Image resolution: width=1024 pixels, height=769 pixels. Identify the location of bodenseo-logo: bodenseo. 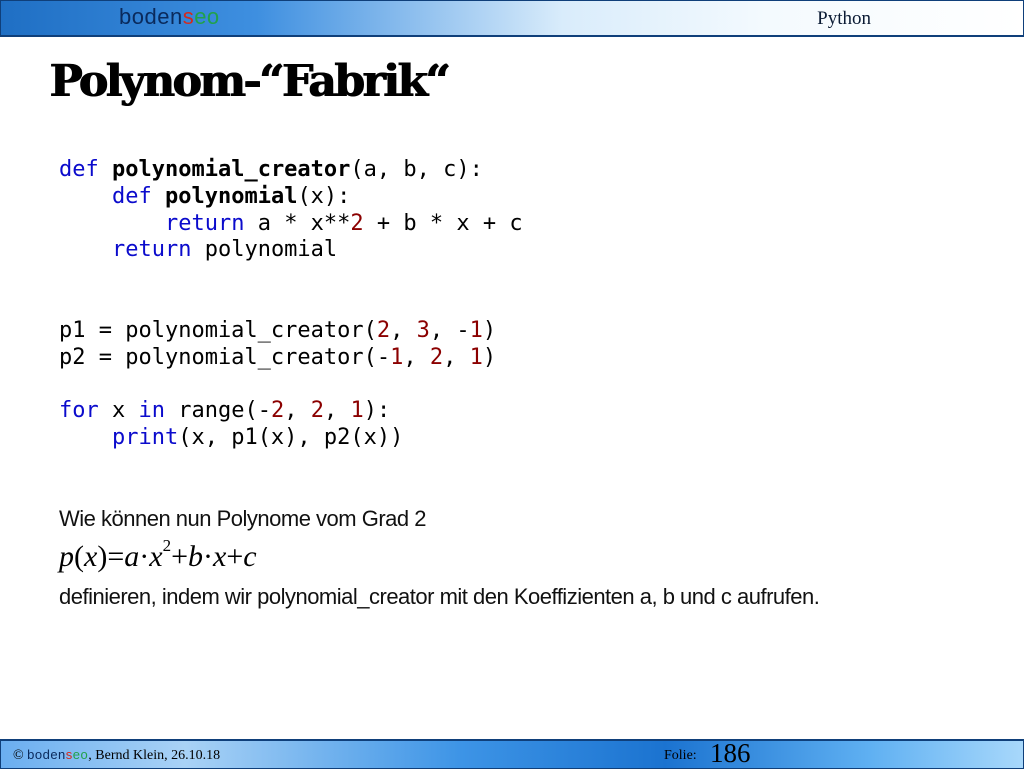
(169, 17).